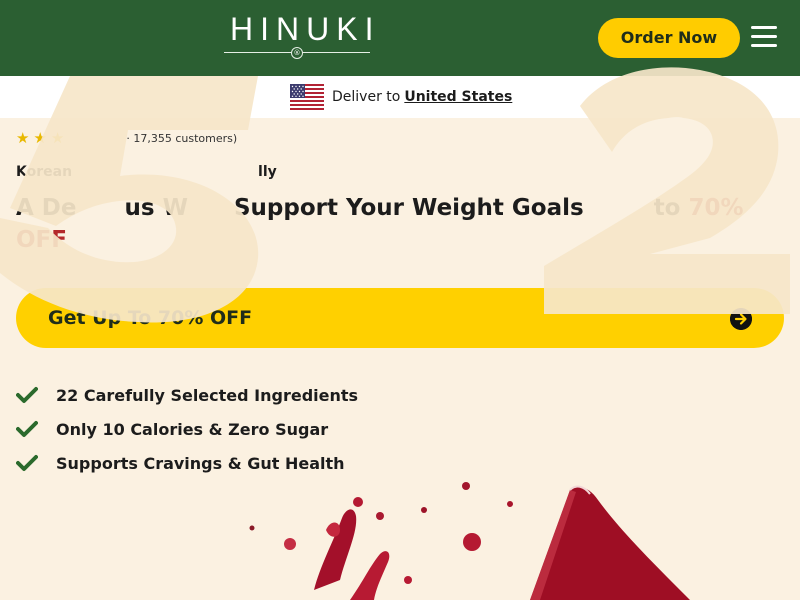  What do you see at coordinates (156, 208) in the screenshot?
I see `headline-part-b: us W` at bounding box center [156, 208].